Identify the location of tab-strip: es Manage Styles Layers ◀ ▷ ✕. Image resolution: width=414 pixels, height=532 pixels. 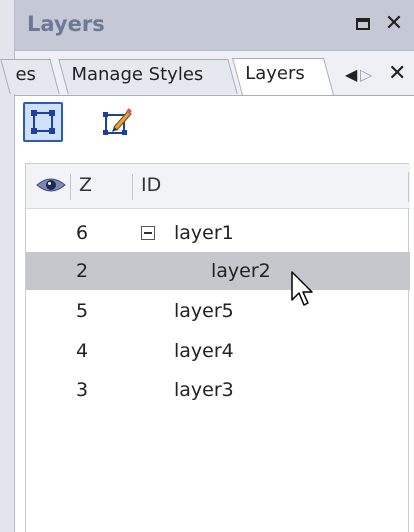
(207, 73).